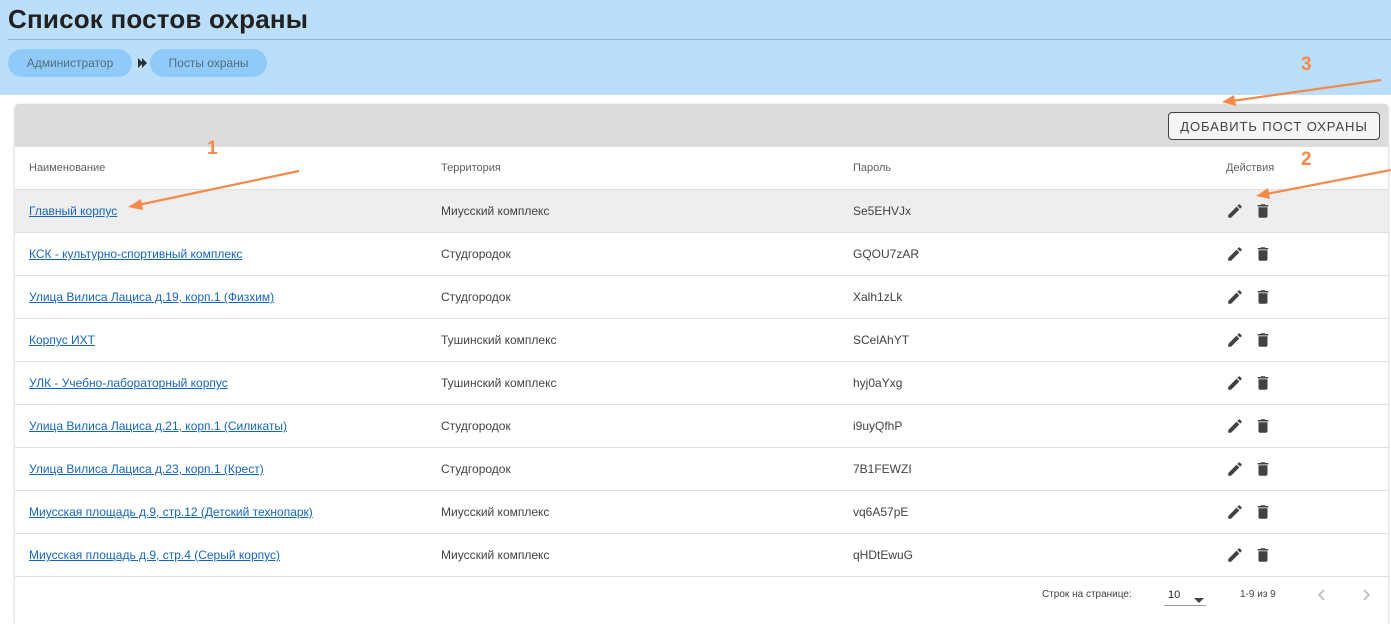  I want to click on post-password: GQOU7zAR, so click(886, 254).